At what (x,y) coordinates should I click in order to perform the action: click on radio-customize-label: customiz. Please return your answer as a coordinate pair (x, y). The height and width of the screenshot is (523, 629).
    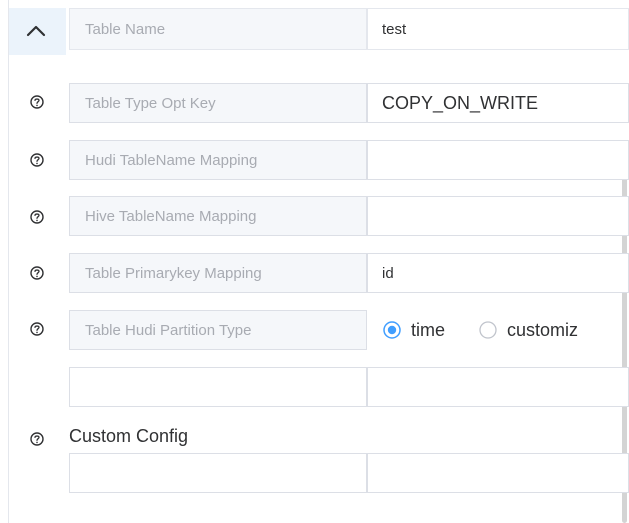
    Looking at the image, I should click on (542, 330).